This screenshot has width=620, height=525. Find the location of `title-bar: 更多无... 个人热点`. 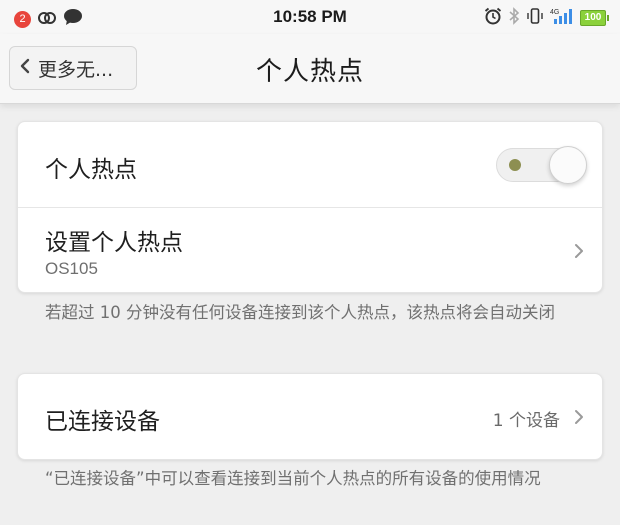

title-bar: 更多无... 个人热点 is located at coordinates (310, 69).